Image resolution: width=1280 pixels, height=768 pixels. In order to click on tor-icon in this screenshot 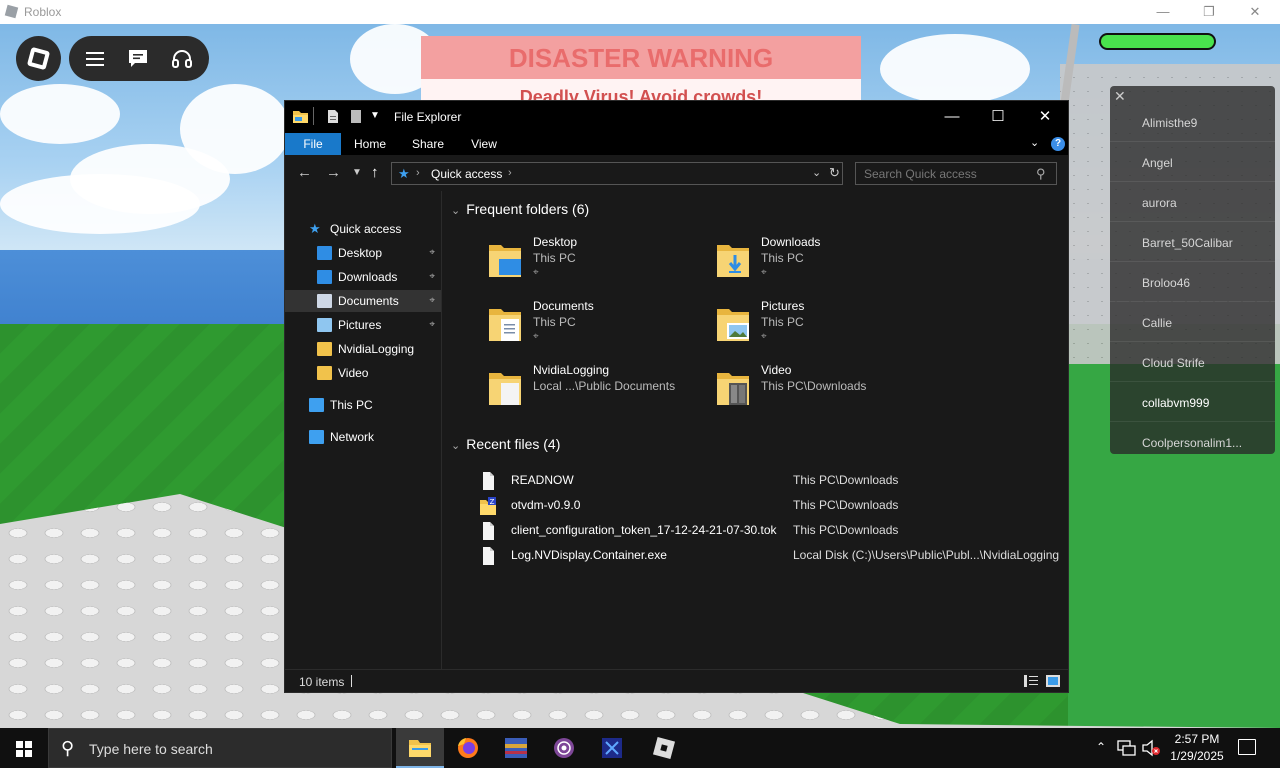, I will do `click(564, 748)`.